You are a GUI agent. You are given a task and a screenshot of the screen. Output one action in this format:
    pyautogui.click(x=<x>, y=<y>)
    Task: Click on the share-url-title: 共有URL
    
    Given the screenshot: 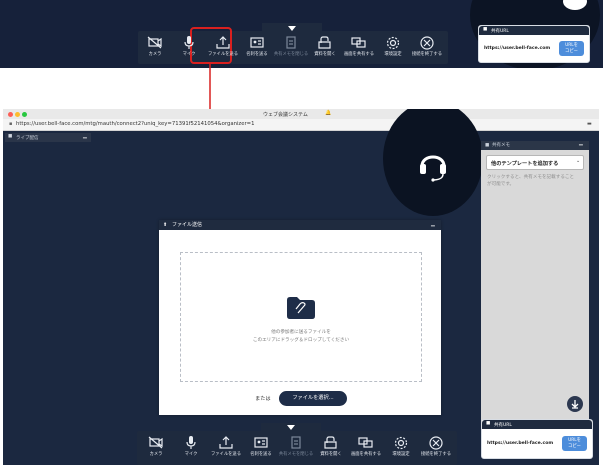 What is the action you would take?
    pyautogui.click(x=500, y=31)
    